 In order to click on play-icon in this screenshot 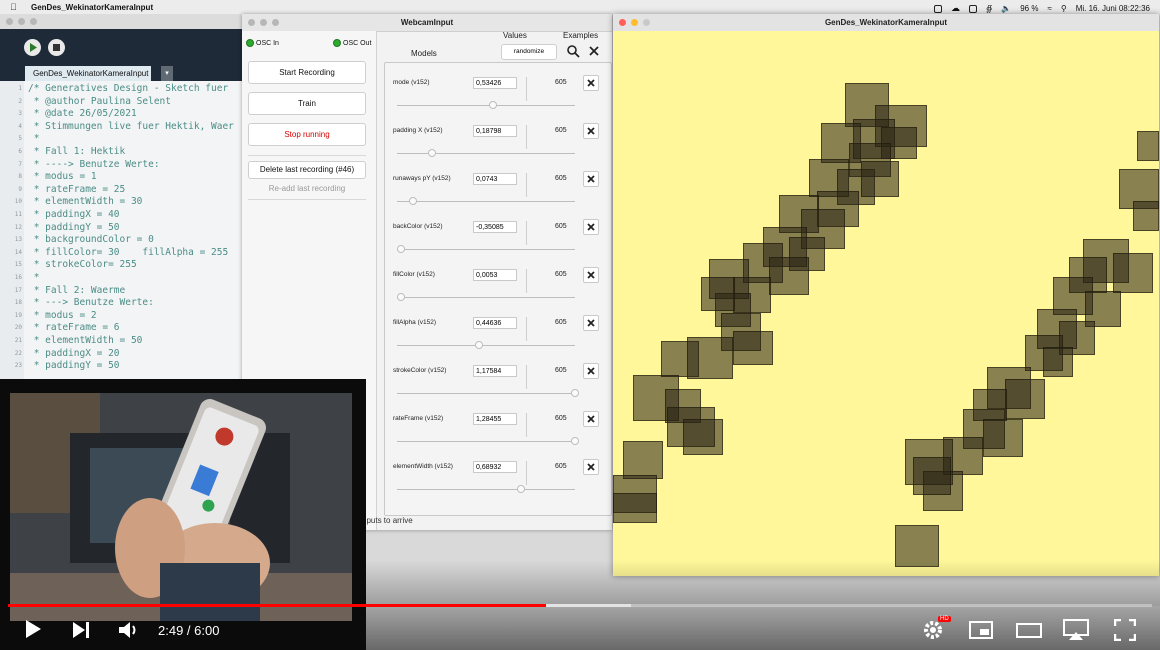, I will do `click(33, 632)`.